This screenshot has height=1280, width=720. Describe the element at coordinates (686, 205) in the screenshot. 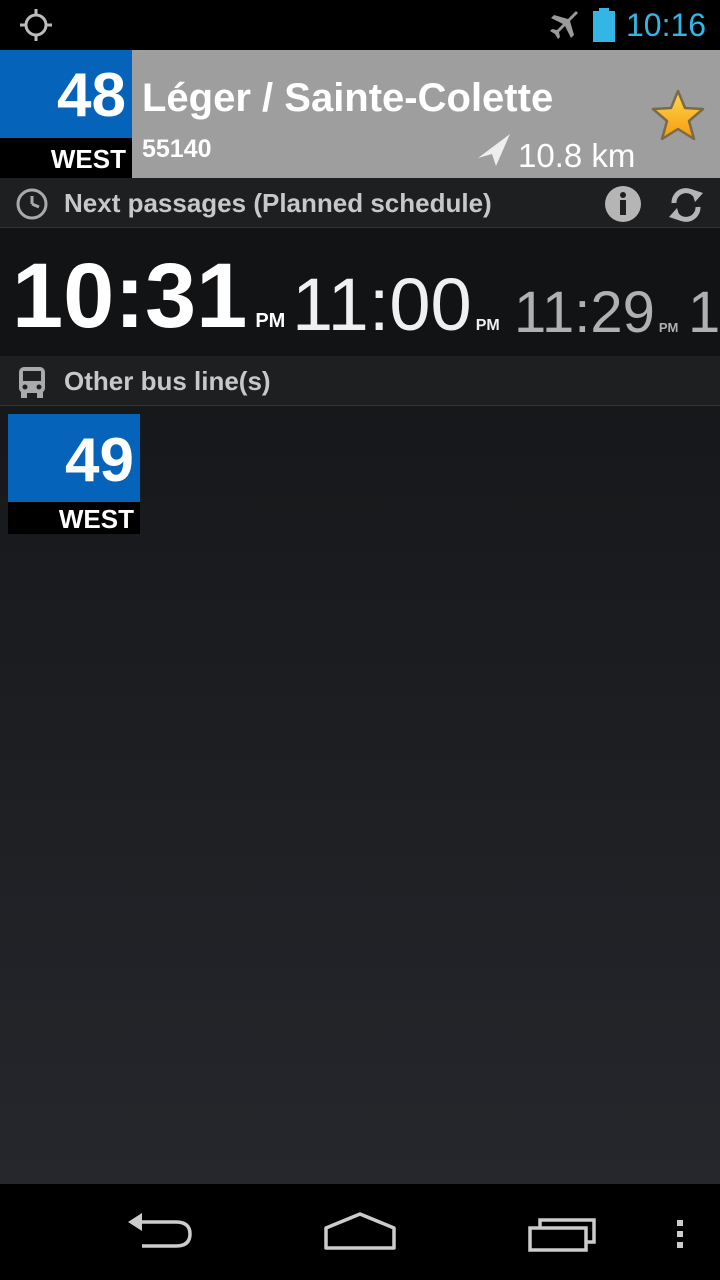

I see `refresh-icon` at that location.